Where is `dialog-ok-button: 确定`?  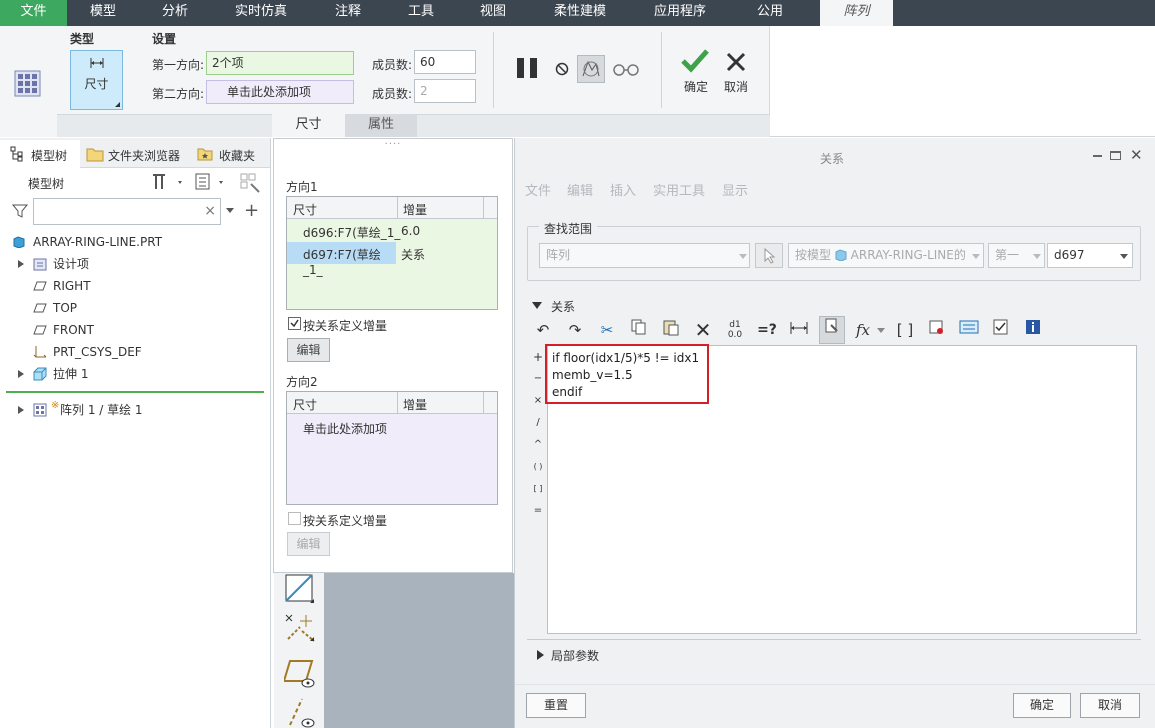
dialog-ok-button: 确定 is located at coordinates (1042, 705).